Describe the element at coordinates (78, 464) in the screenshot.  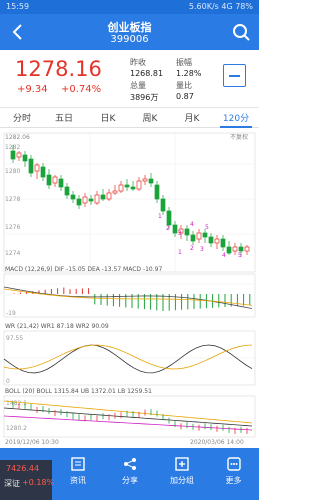
I see `news-icon` at that location.